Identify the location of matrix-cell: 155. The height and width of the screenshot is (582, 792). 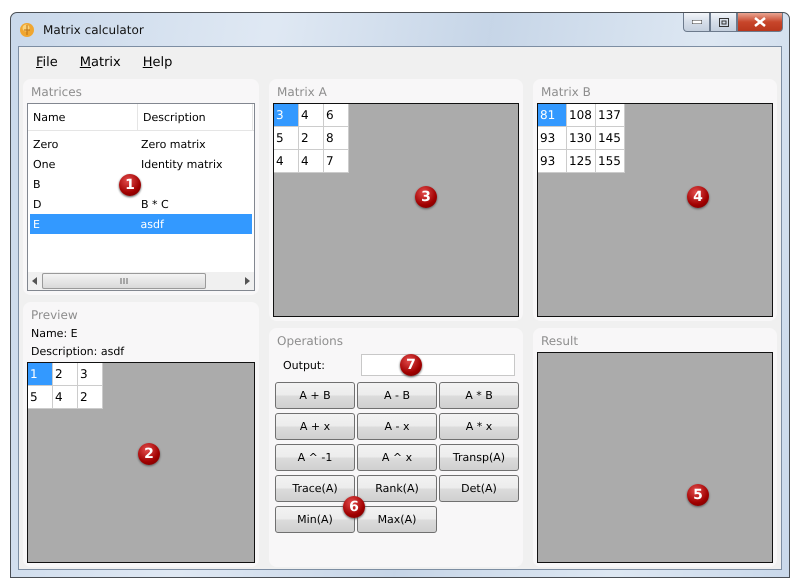
(610, 161).